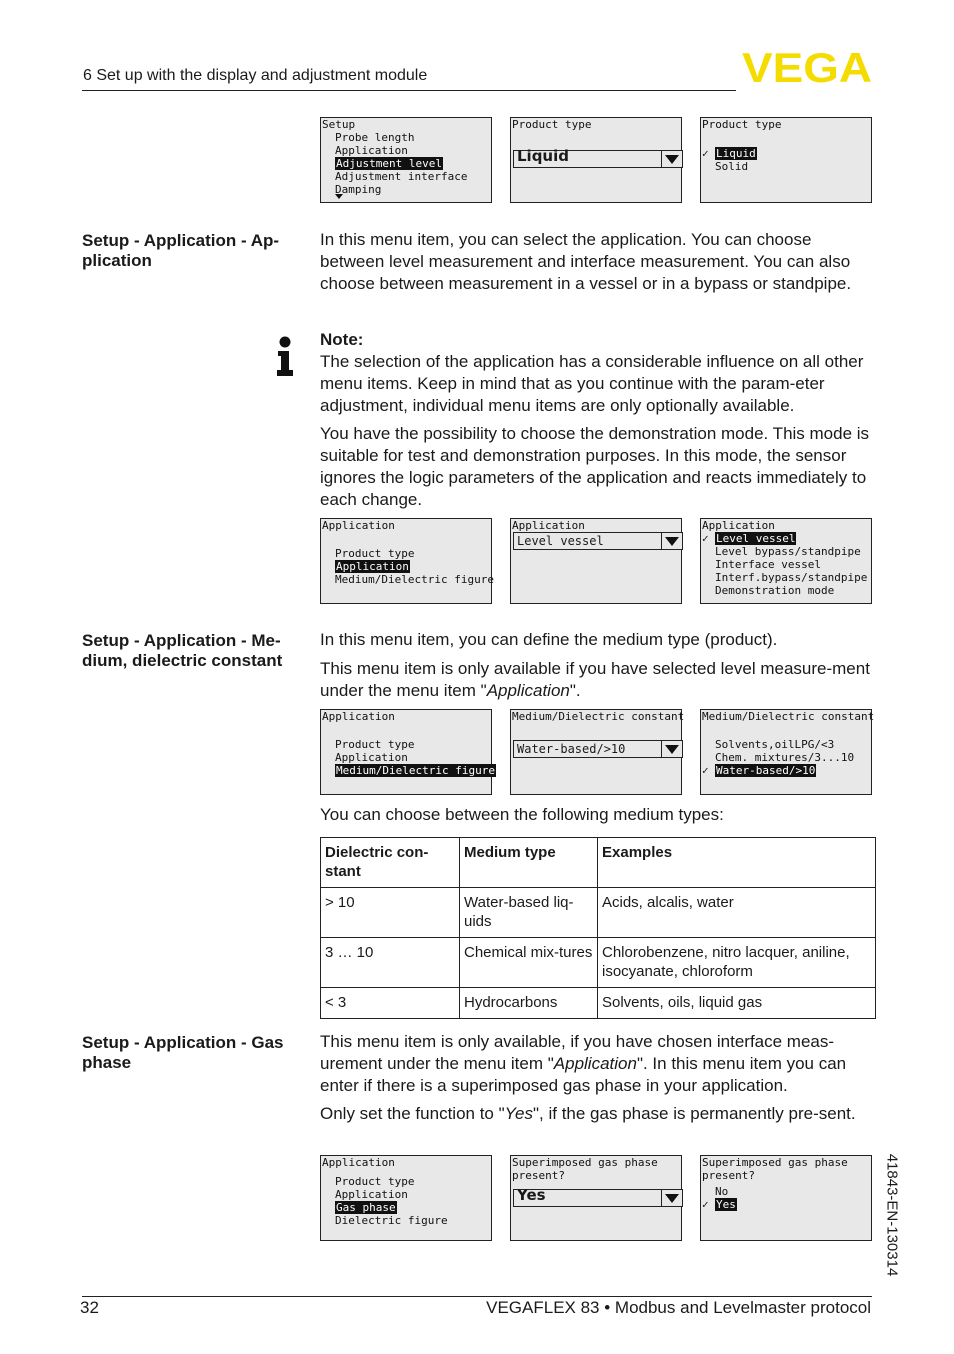 This screenshot has height=1354, width=954. Describe the element at coordinates (401, 176) in the screenshot. I see `lcd-item: Adjustment interface` at that location.